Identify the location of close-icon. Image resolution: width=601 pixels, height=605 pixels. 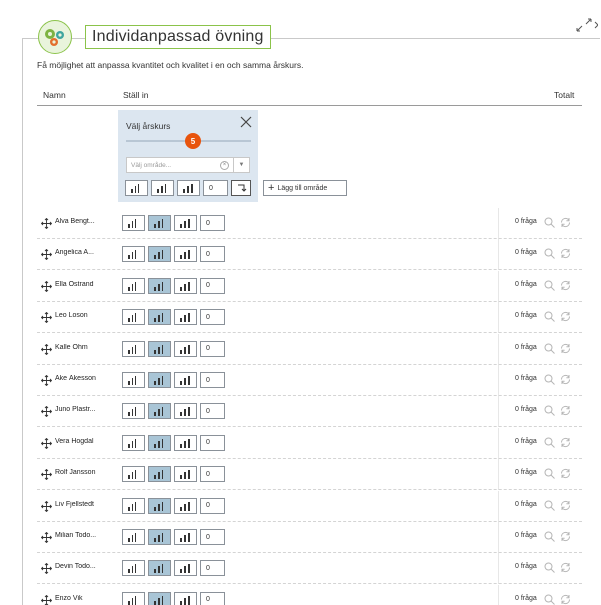
(246, 122).